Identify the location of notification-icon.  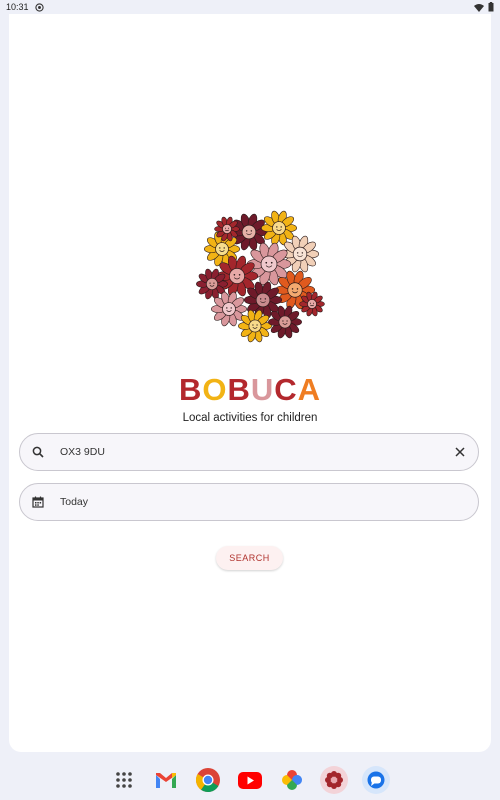
(39, 7).